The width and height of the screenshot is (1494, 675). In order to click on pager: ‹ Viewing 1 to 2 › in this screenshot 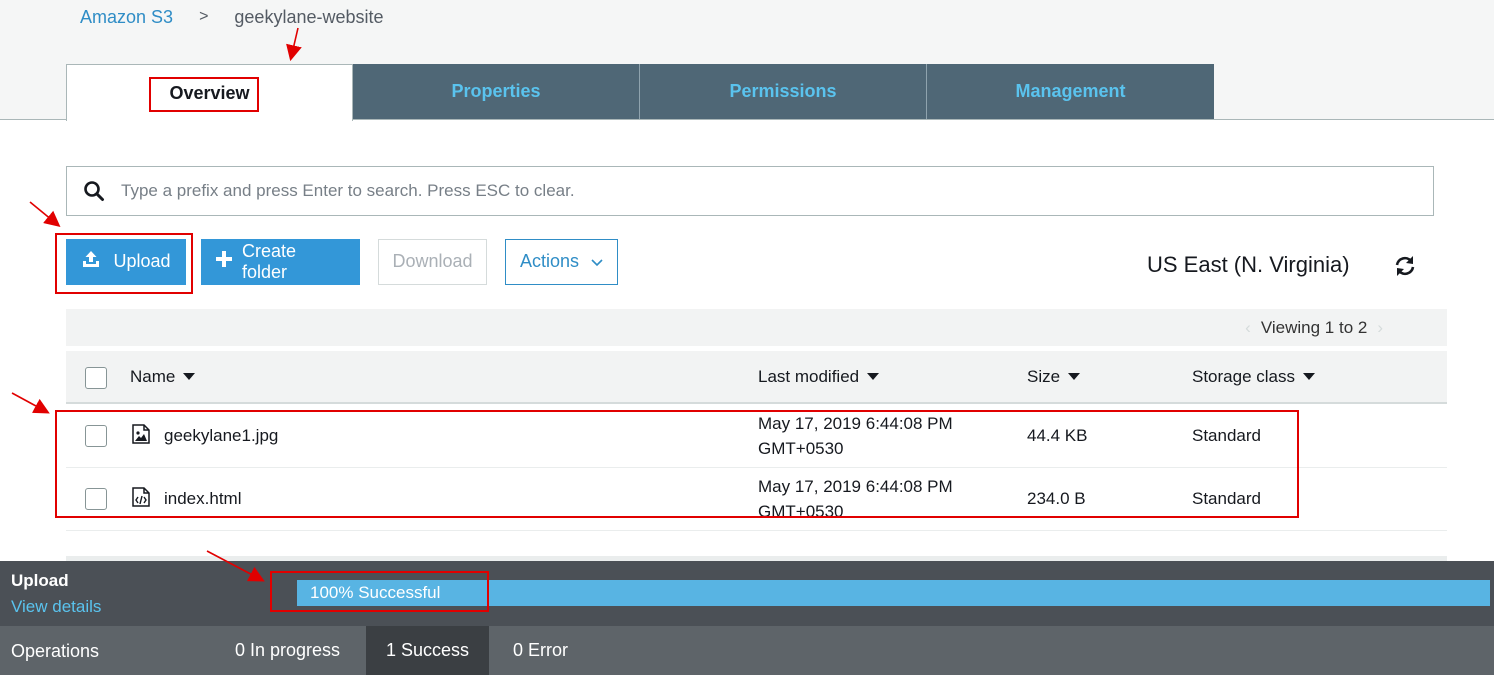, I will do `click(1314, 328)`.